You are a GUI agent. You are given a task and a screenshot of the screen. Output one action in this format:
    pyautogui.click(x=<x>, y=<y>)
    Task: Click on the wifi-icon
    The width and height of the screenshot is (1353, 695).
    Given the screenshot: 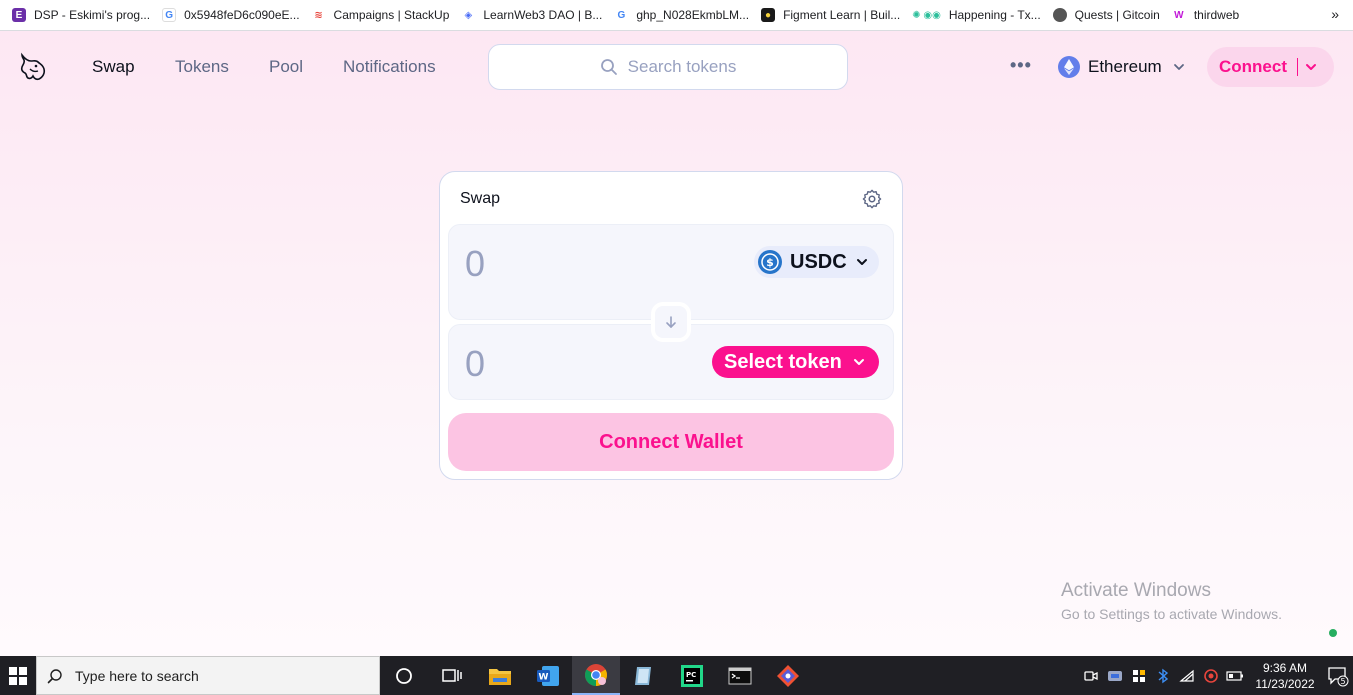 What is the action you would take?
    pyautogui.click(x=1187, y=675)
    